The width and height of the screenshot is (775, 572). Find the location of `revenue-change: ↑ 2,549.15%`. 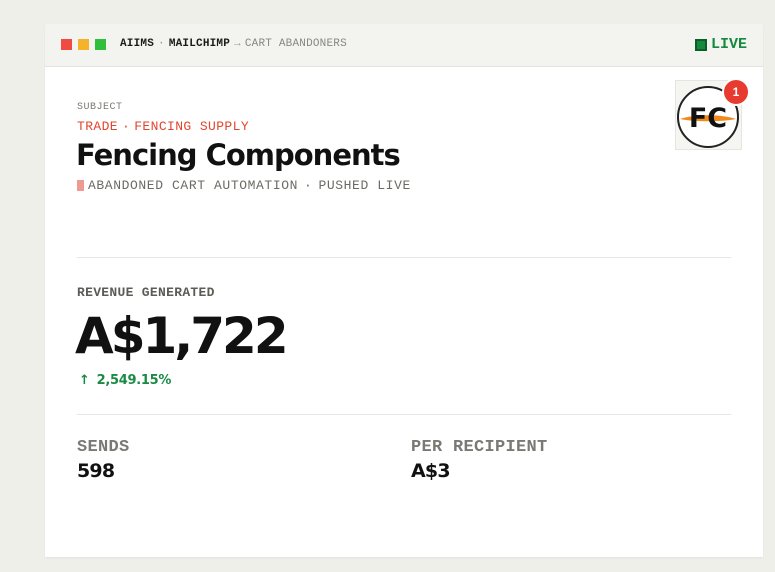

revenue-change: ↑ 2,549.15% is located at coordinates (125, 380).